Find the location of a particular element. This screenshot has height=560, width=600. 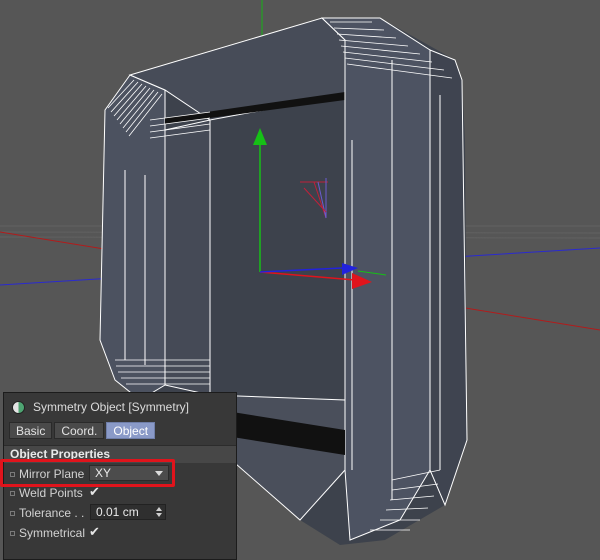

tab-basic: Basic is located at coordinates (31, 430).